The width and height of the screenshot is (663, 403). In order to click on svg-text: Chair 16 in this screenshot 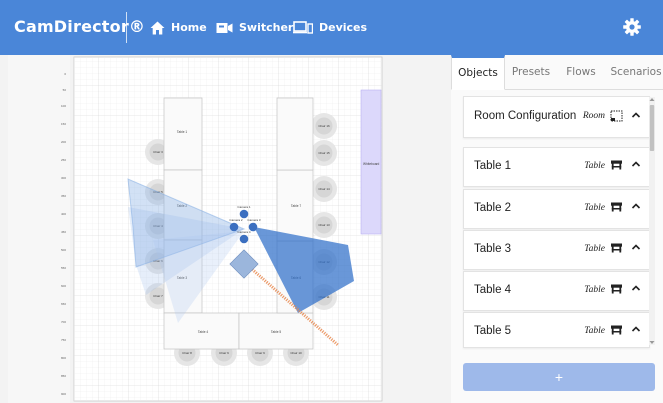, I will do `click(324, 126)`.